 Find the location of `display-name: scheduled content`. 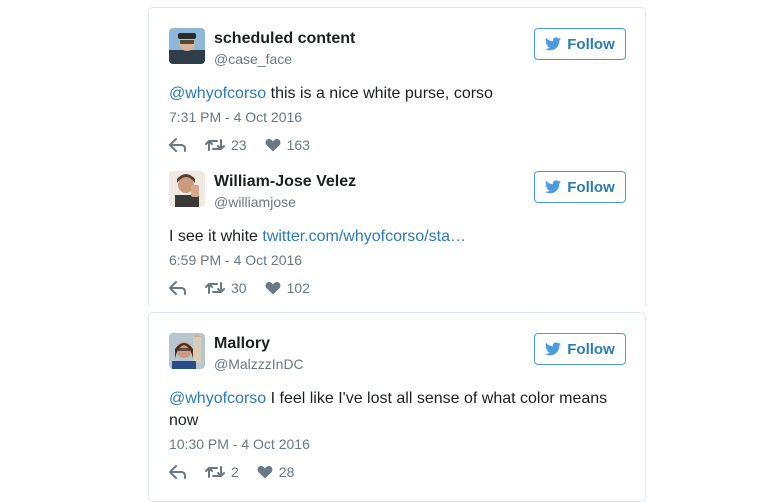

display-name: scheduled content is located at coordinates (284, 39).